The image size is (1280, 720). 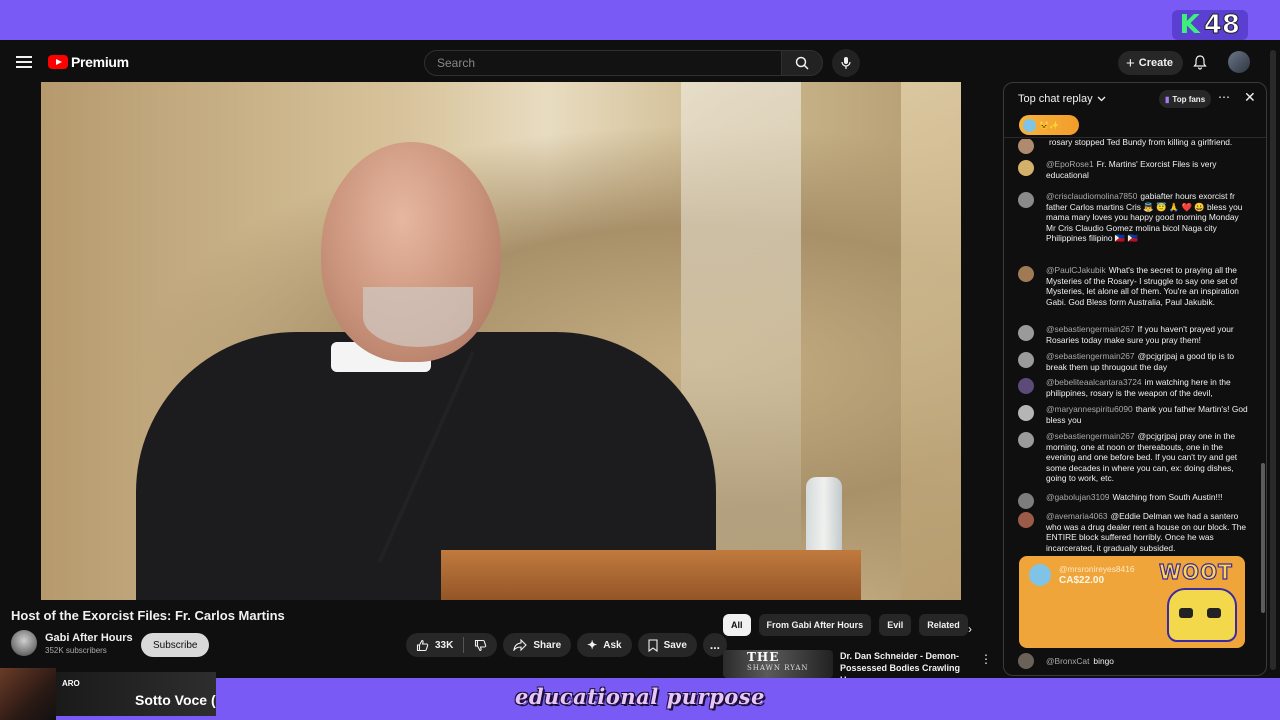 What do you see at coordinates (763, 657) in the screenshot?
I see `thumbnail-title: THE` at bounding box center [763, 657].